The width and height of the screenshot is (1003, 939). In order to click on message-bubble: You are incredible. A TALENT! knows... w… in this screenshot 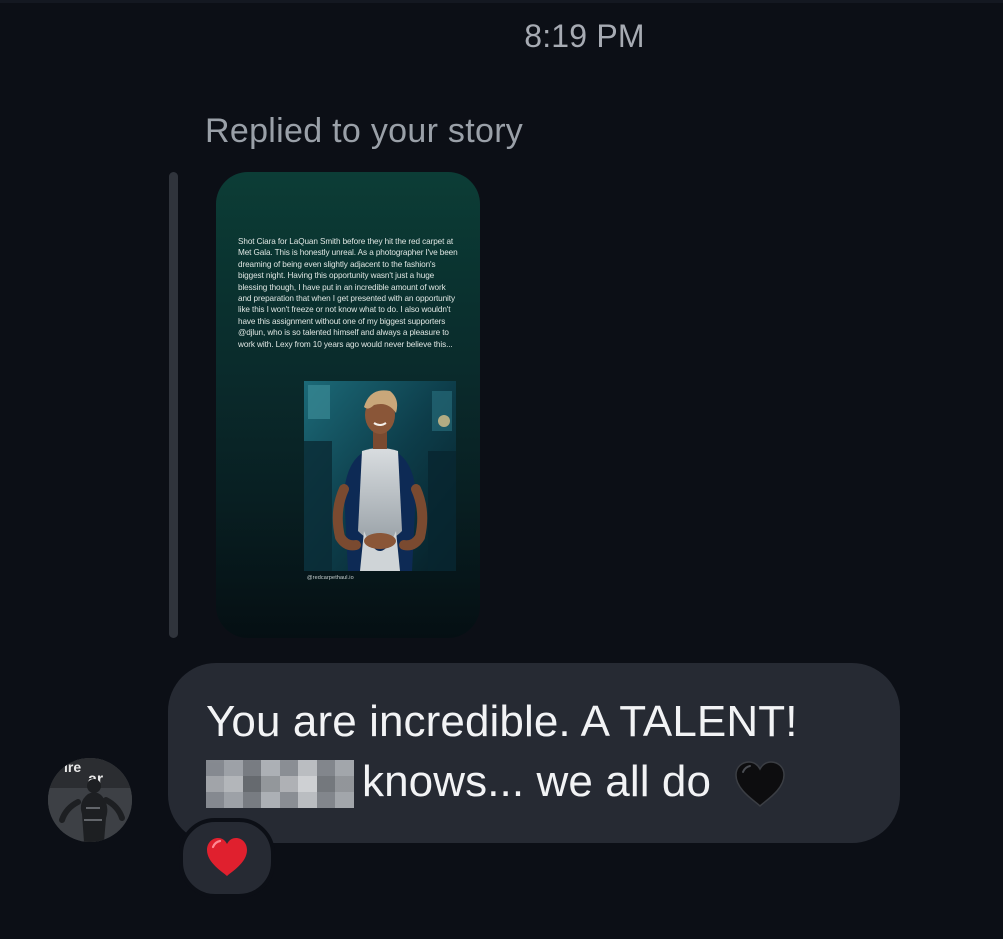, I will do `click(534, 753)`.